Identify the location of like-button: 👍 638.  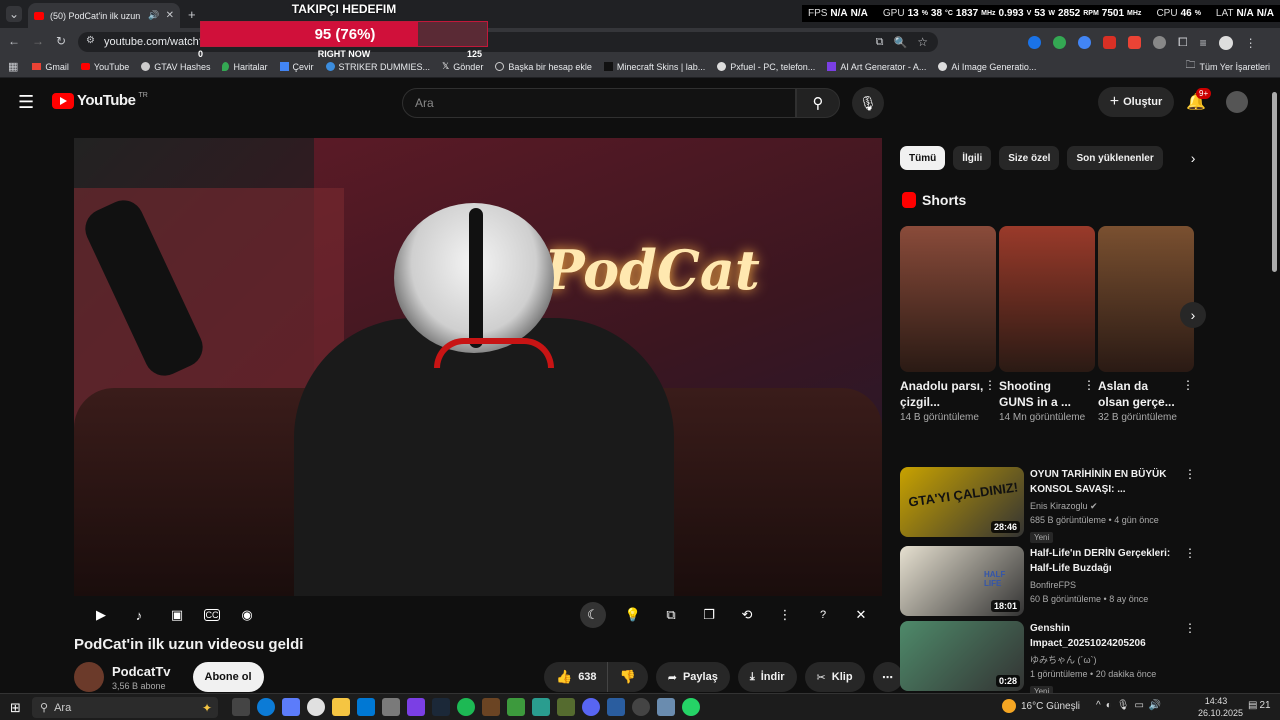
(575, 677).